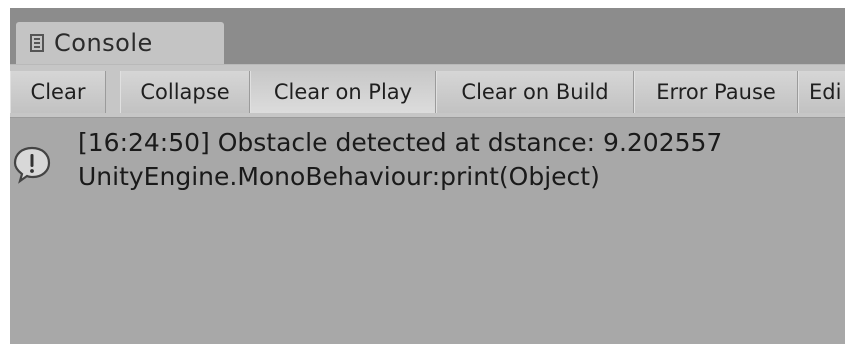 The height and width of the screenshot is (350, 845). What do you see at coordinates (58, 92) in the screenshot?
I see `clear-button: Clear` at bounding box center [58, 92].